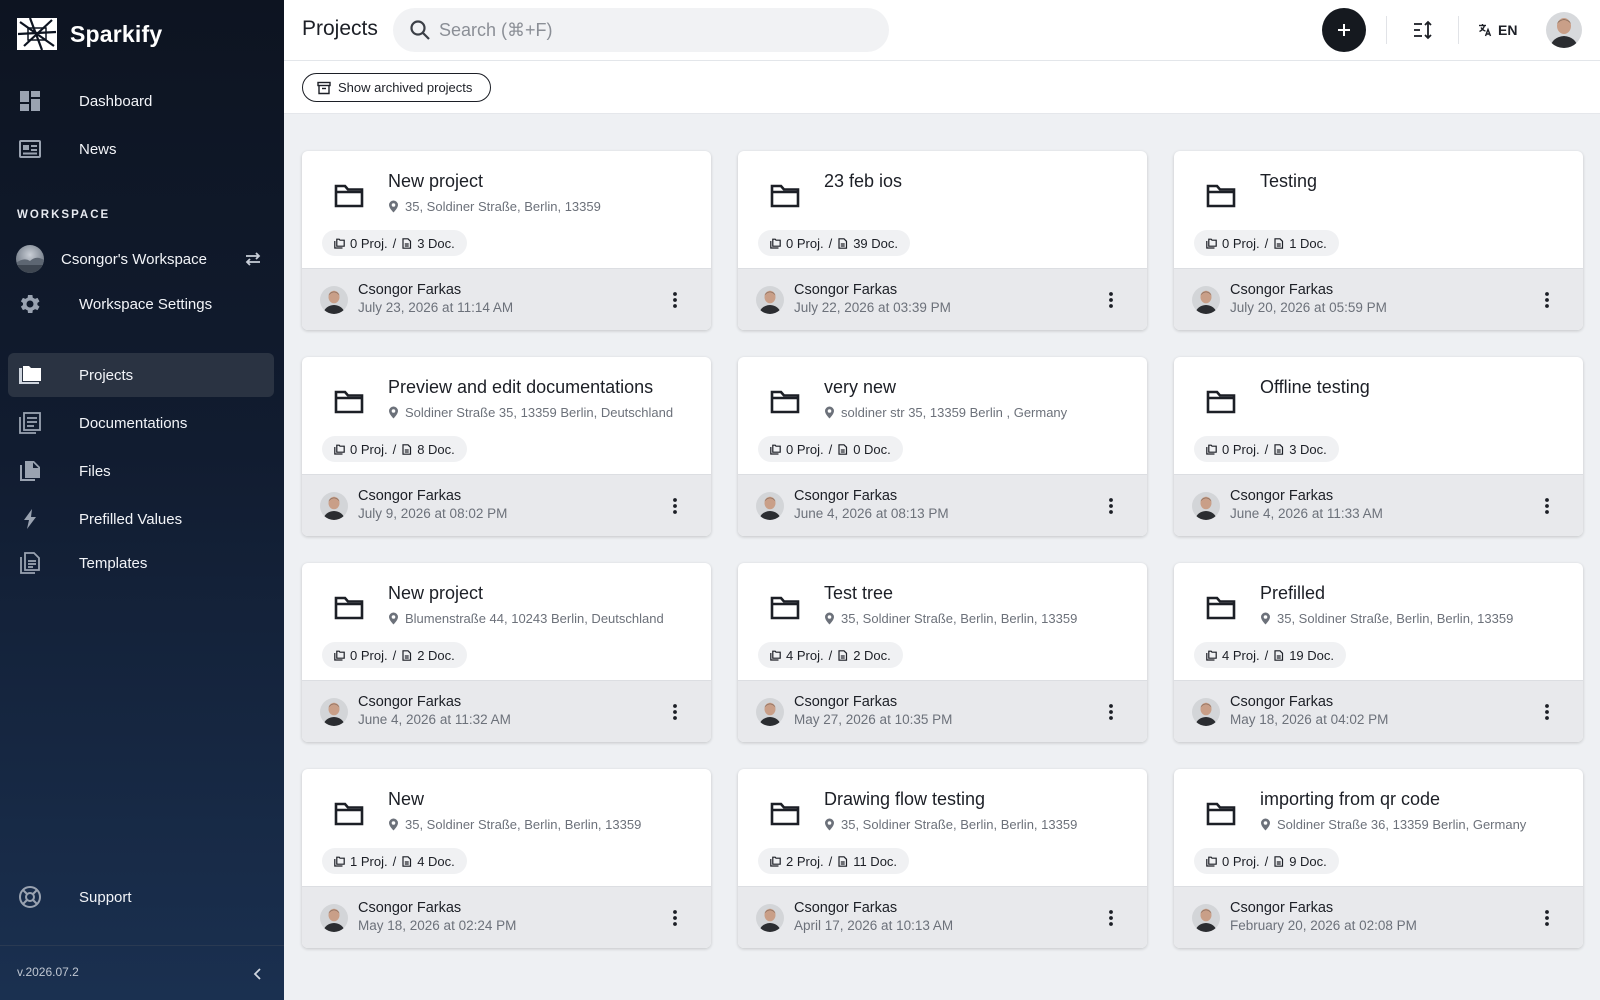 The image size is (1600, 1000). I want to click on project-count: 1 Proj., so click(369, 861).